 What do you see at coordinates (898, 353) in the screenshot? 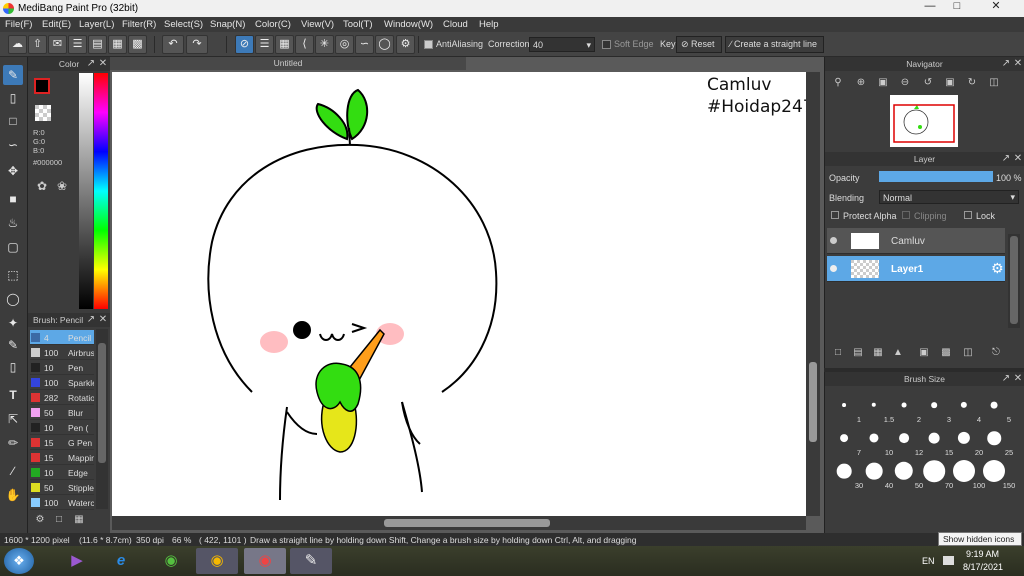
I see `add-layer-menu-icon: ▲` at bounding box center [898, 353].